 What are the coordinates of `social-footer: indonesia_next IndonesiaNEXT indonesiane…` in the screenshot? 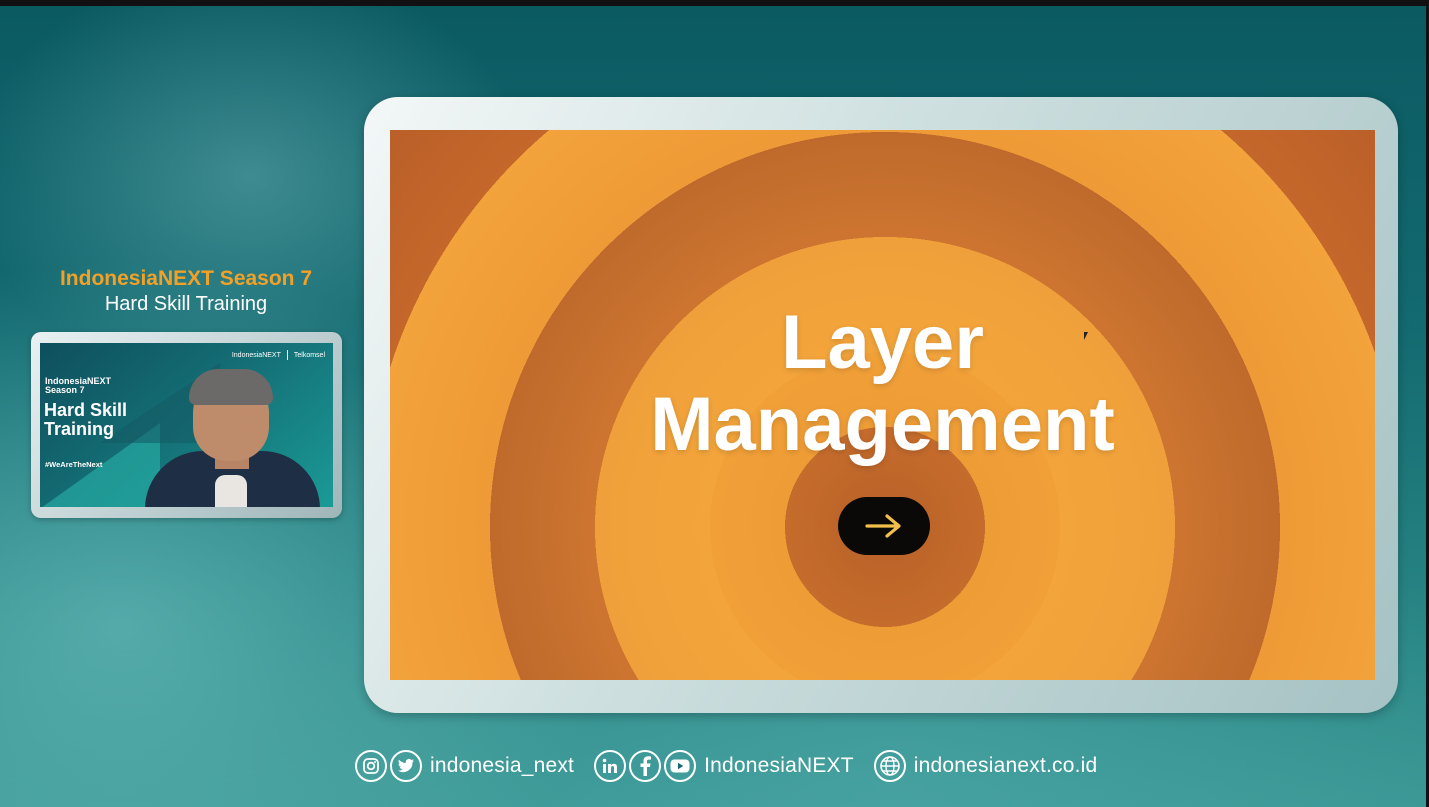 It's located at (736, 766).